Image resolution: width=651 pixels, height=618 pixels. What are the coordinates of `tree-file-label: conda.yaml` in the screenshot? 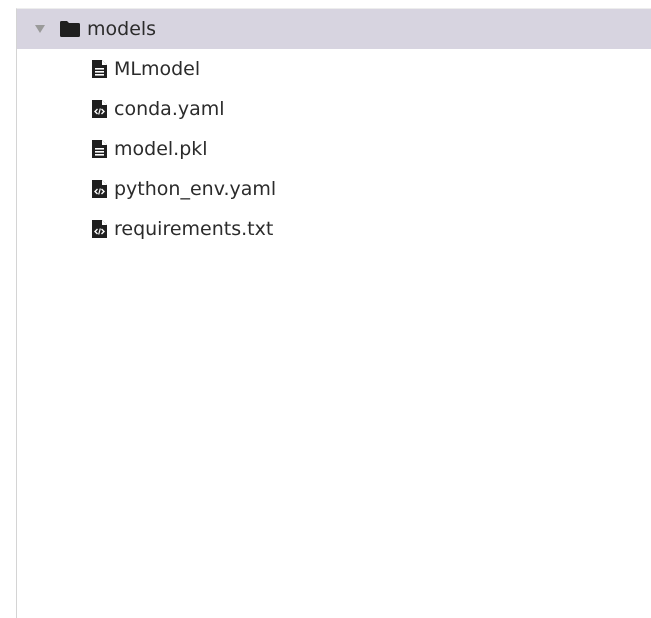 It's located at (169, 108).